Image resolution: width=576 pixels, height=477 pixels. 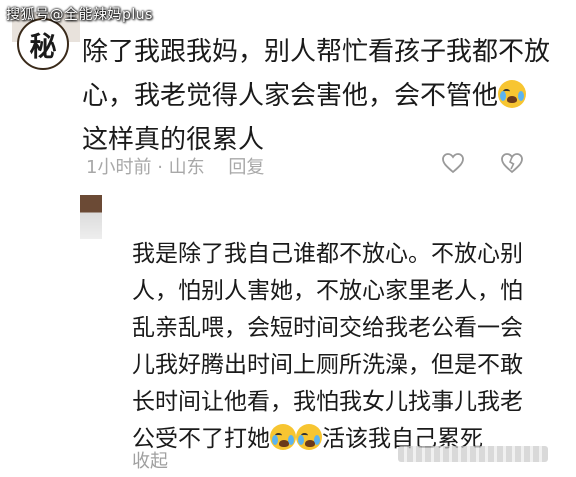 What do you see at coordinates (79, 15) in the screenshot?
I see `watermark: 搜狐号@全能辣妈plus` at bounding box center [79, 15].